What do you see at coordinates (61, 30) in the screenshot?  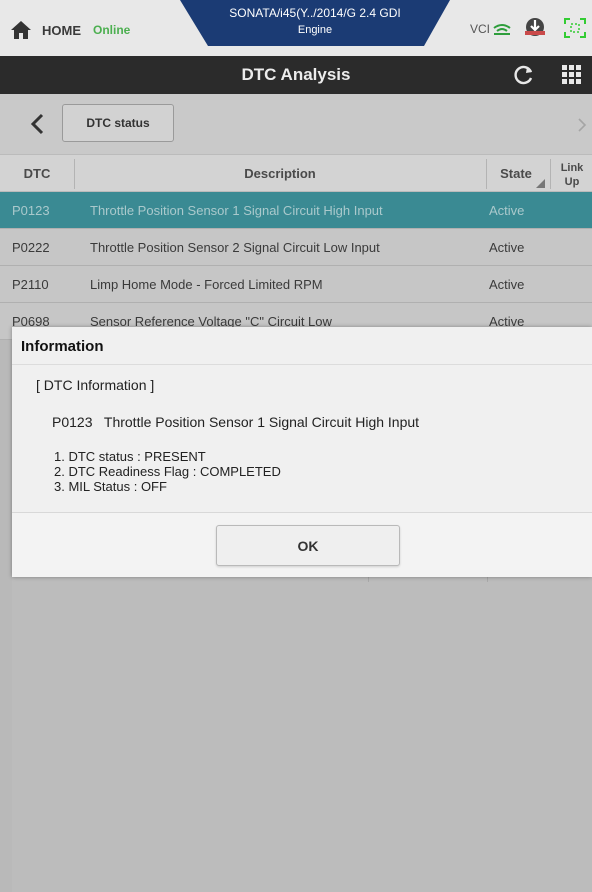 I see `home-label: HOME` at bounding box center [61, 30].